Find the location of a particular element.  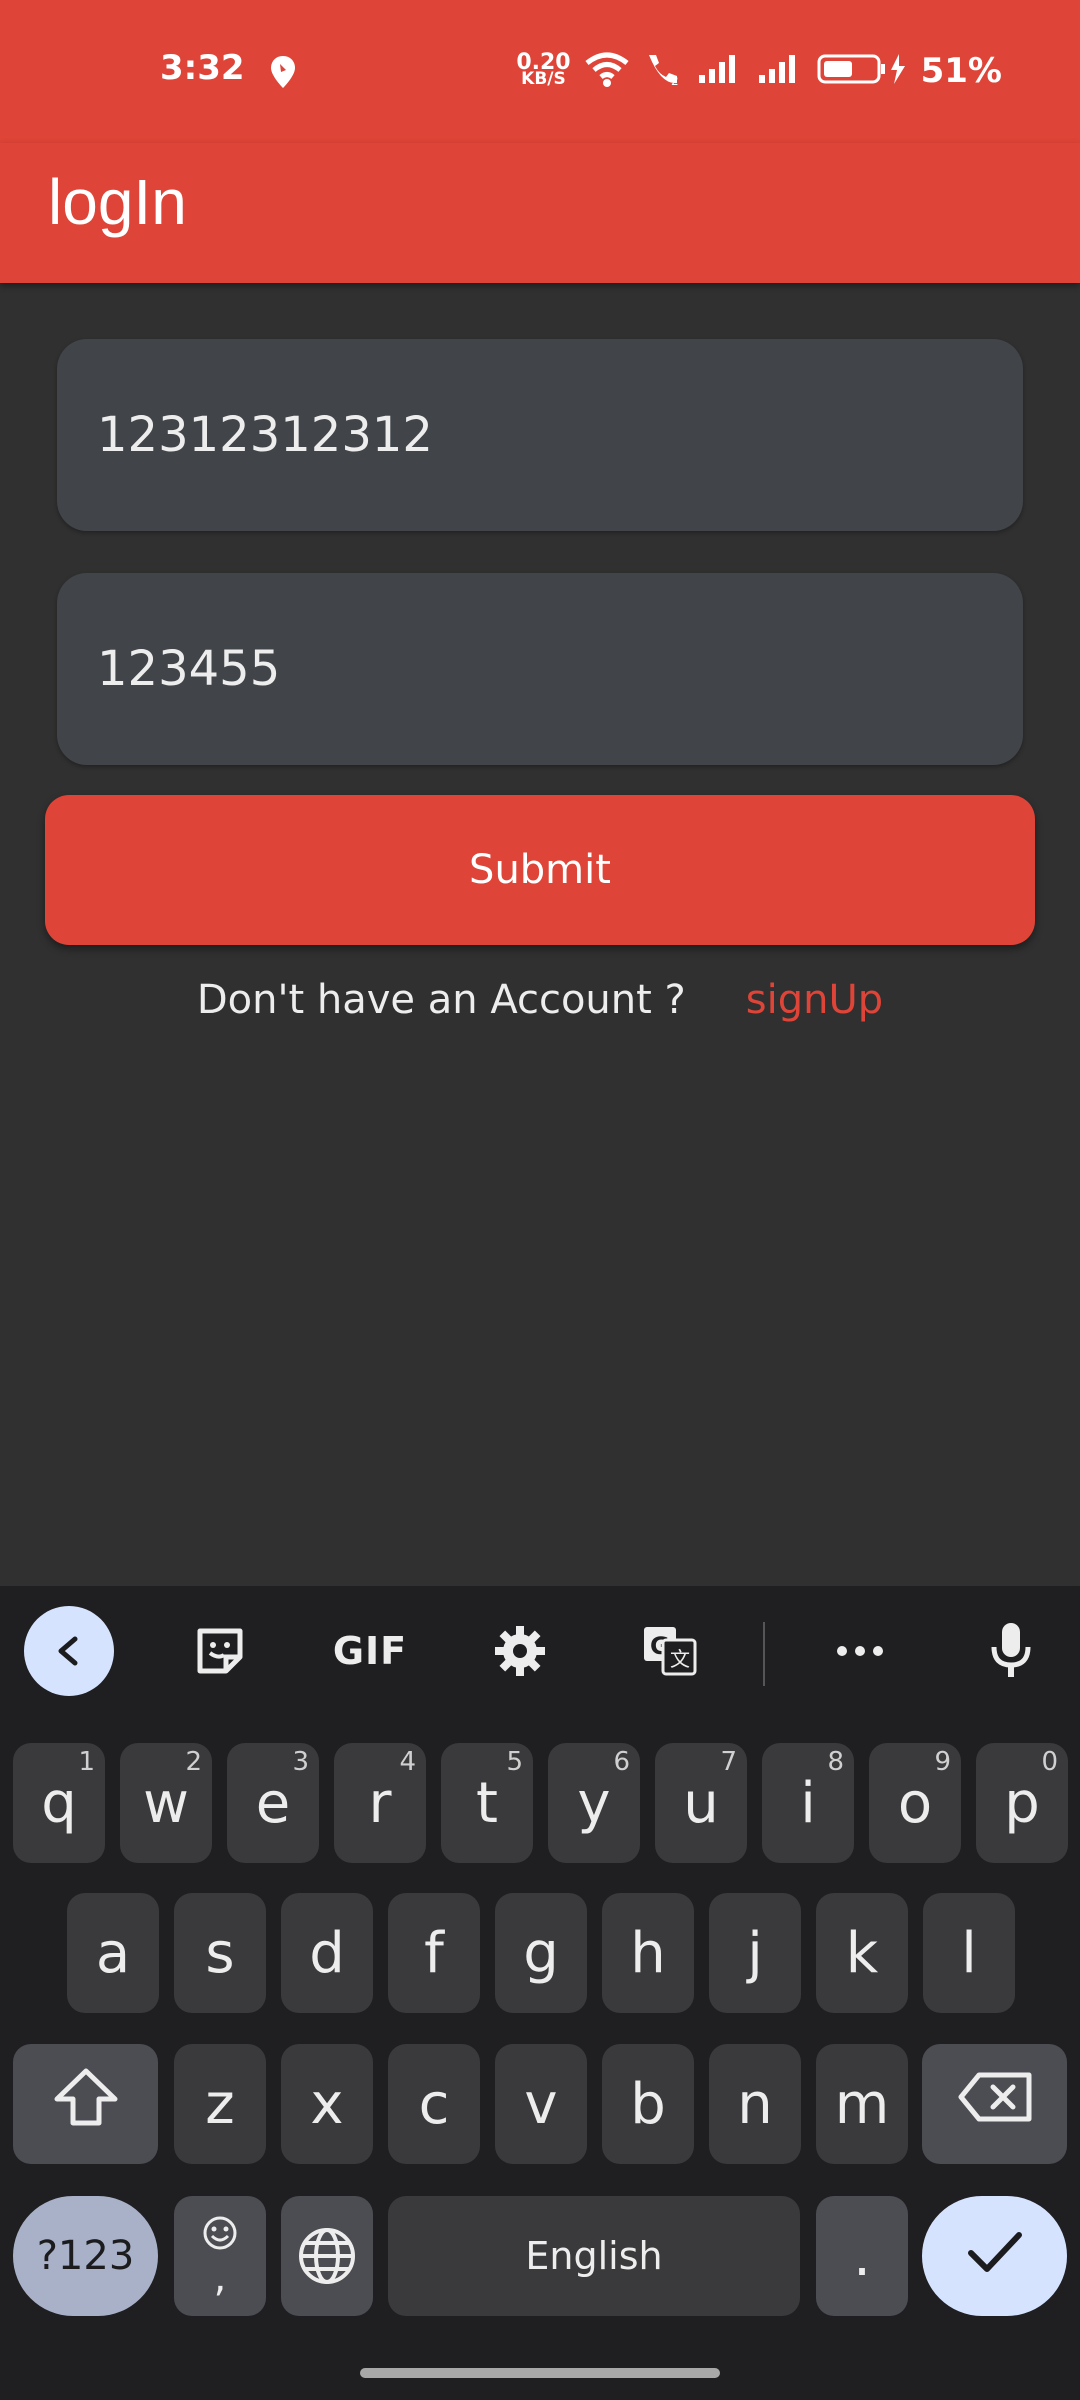

translate-icon: G 文 is located at coordinates (670, 1651).